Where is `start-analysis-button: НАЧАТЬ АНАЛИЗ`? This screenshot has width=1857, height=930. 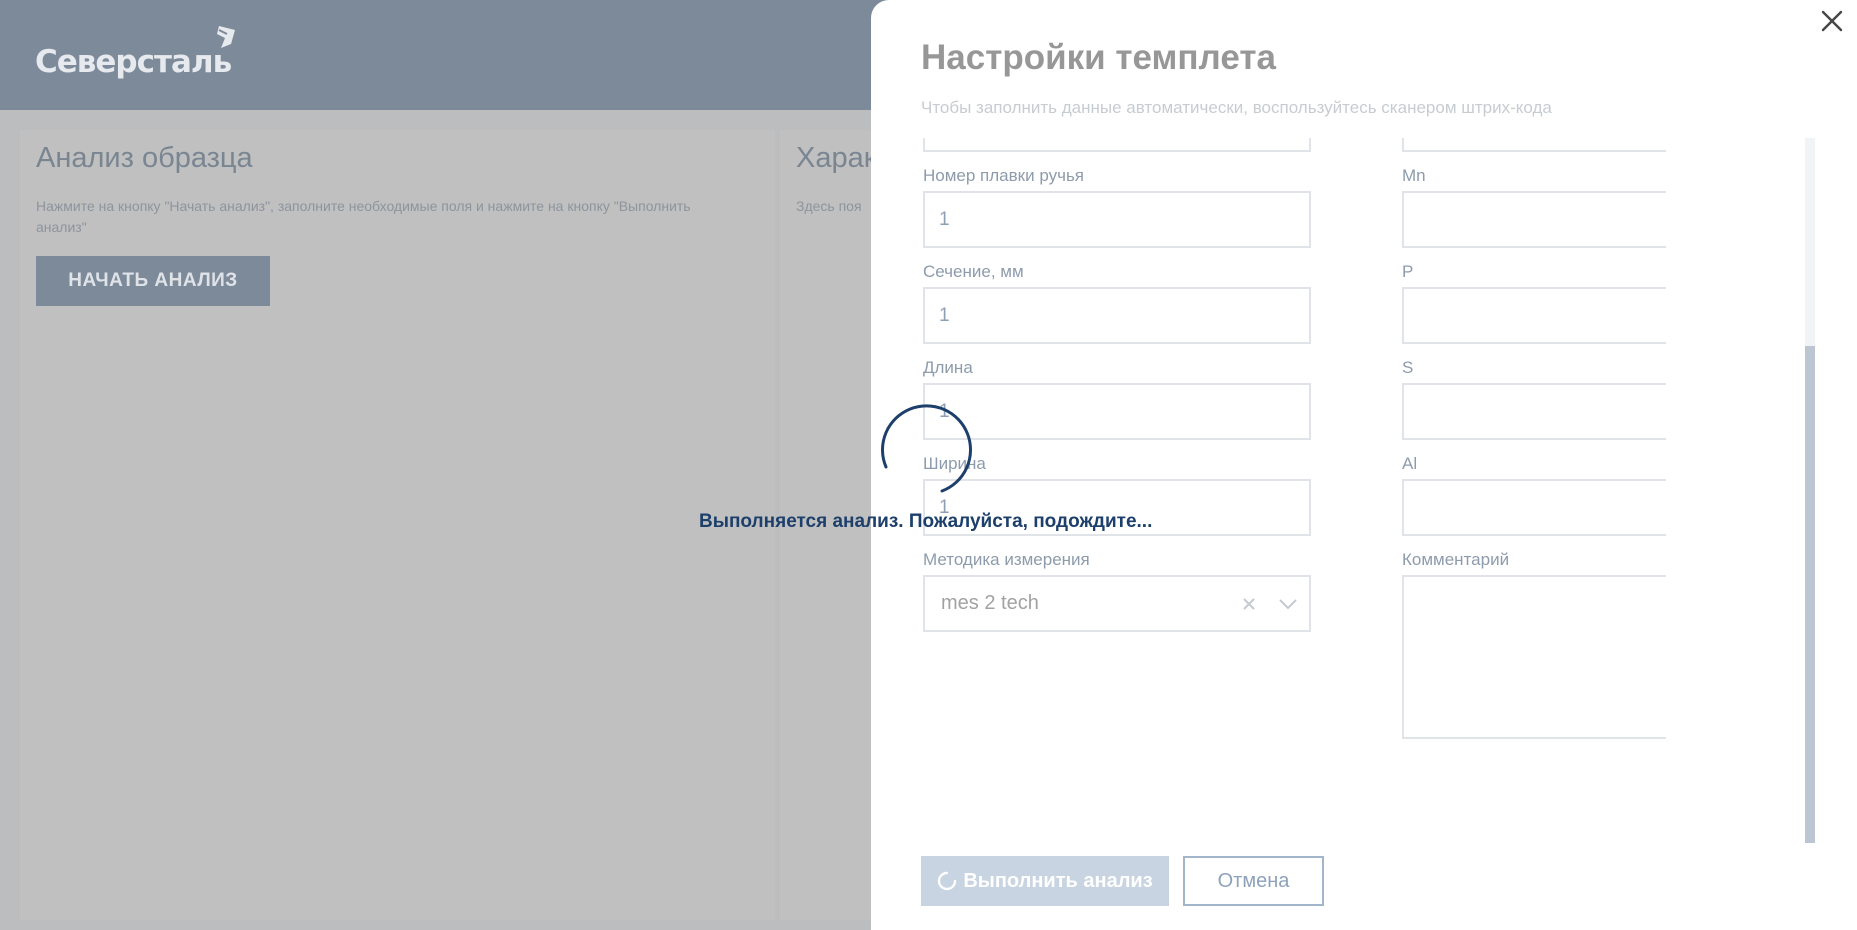 start-analysis-button: НАЧАТЬ АНАЛИЗ is located at coordinates (153, 281).